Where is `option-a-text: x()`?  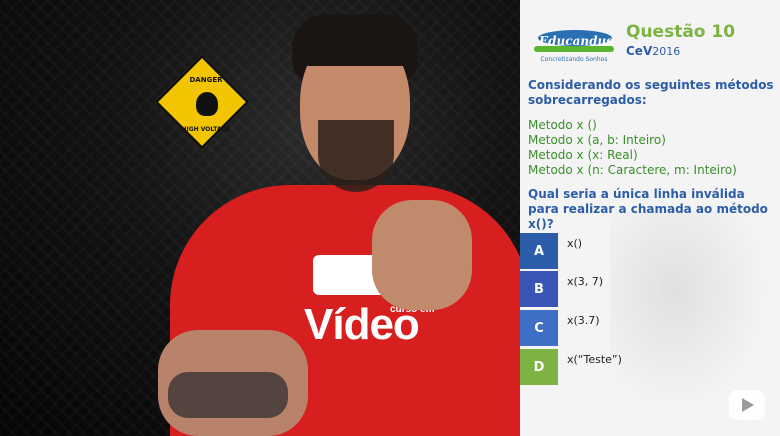
option-a-text: x() is located at coordinates (575, 243).